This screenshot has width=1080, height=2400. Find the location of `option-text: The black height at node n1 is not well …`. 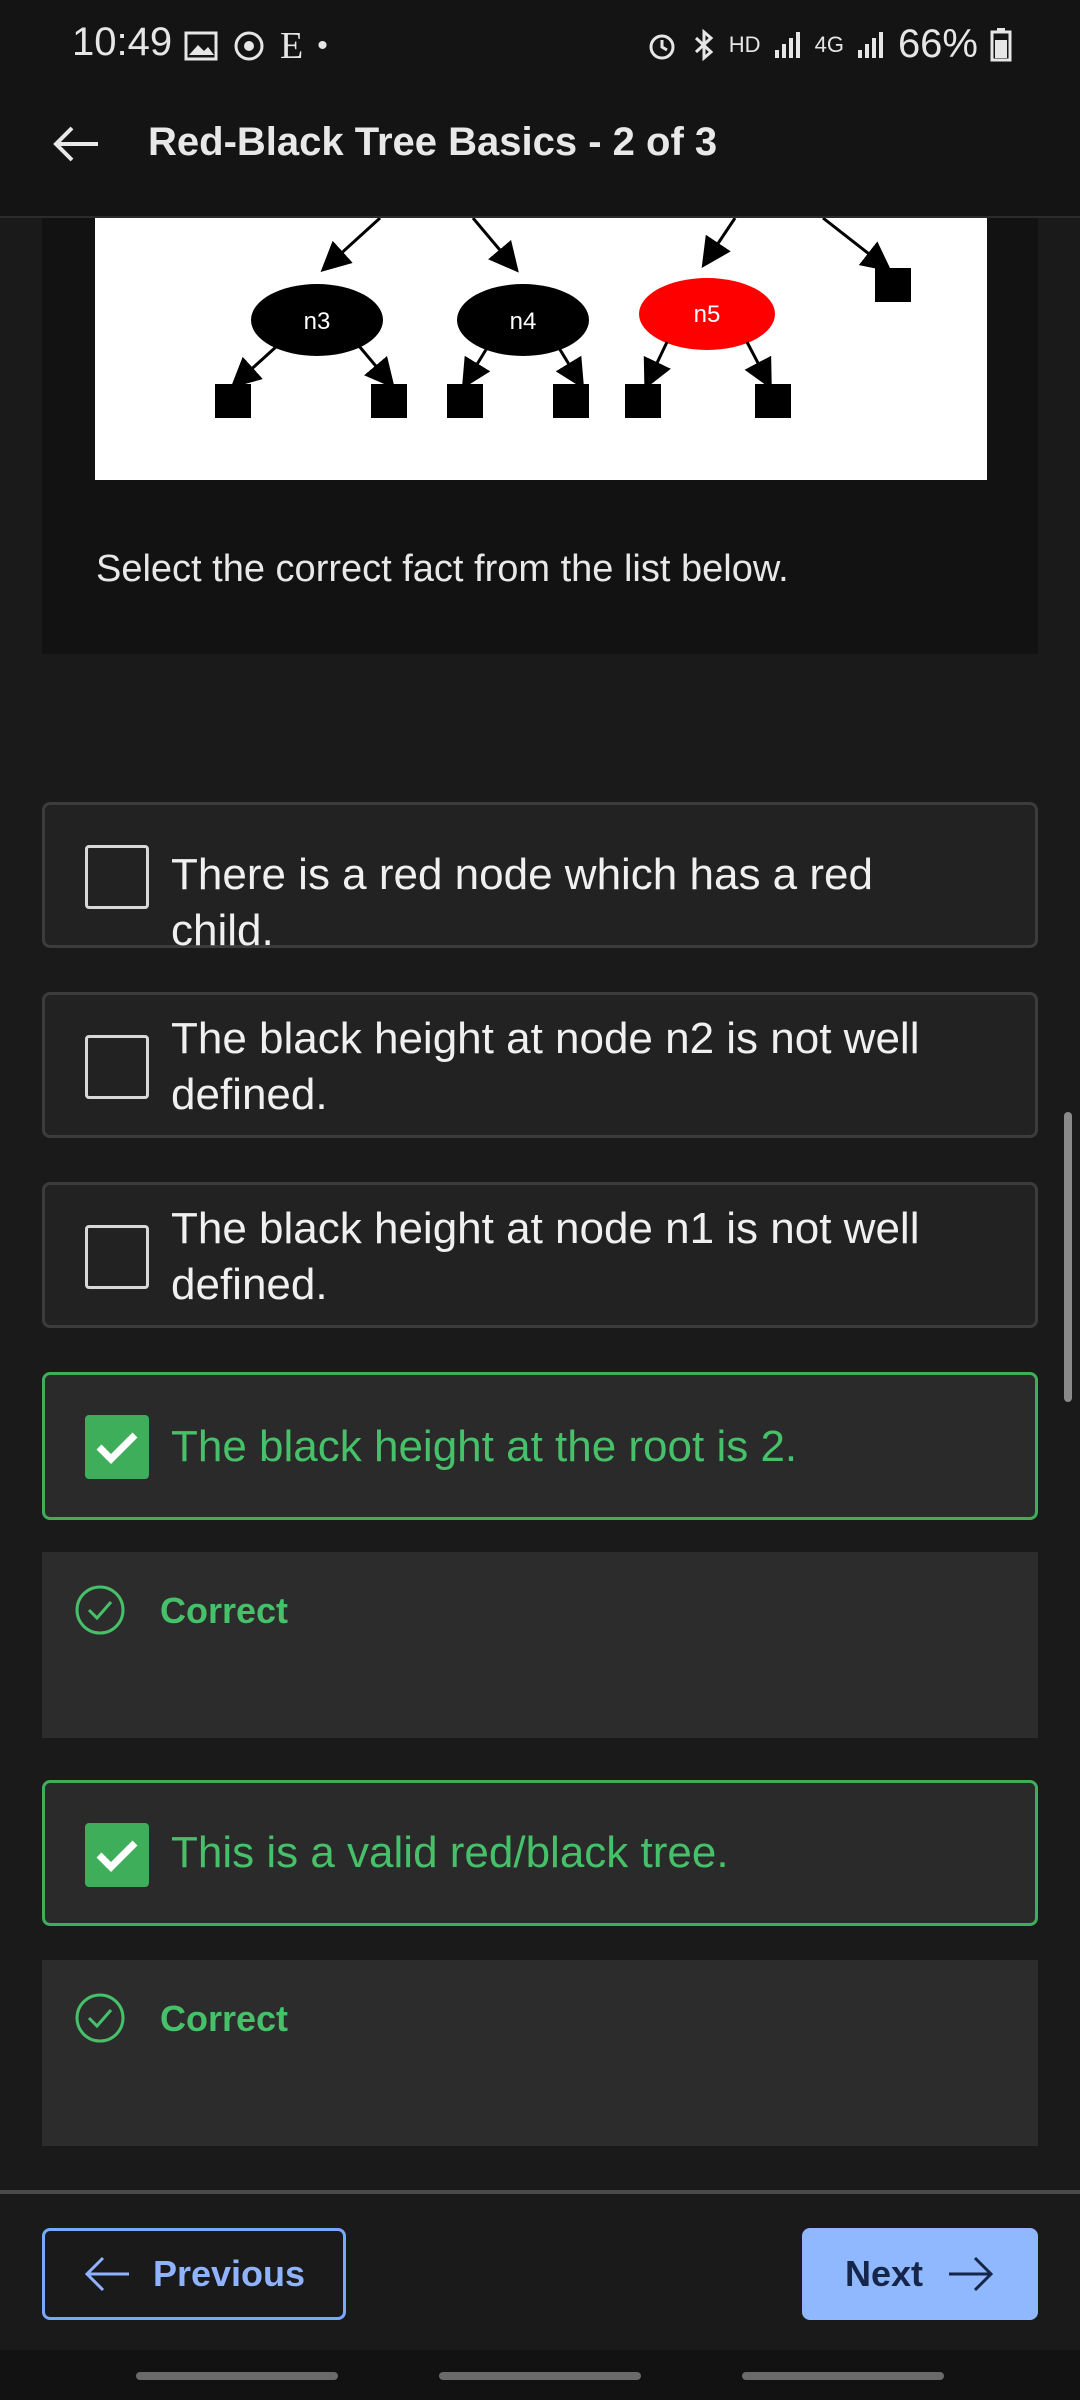

option-text: The black height at node n1 is not well … is located at coordinates (545, 1256).